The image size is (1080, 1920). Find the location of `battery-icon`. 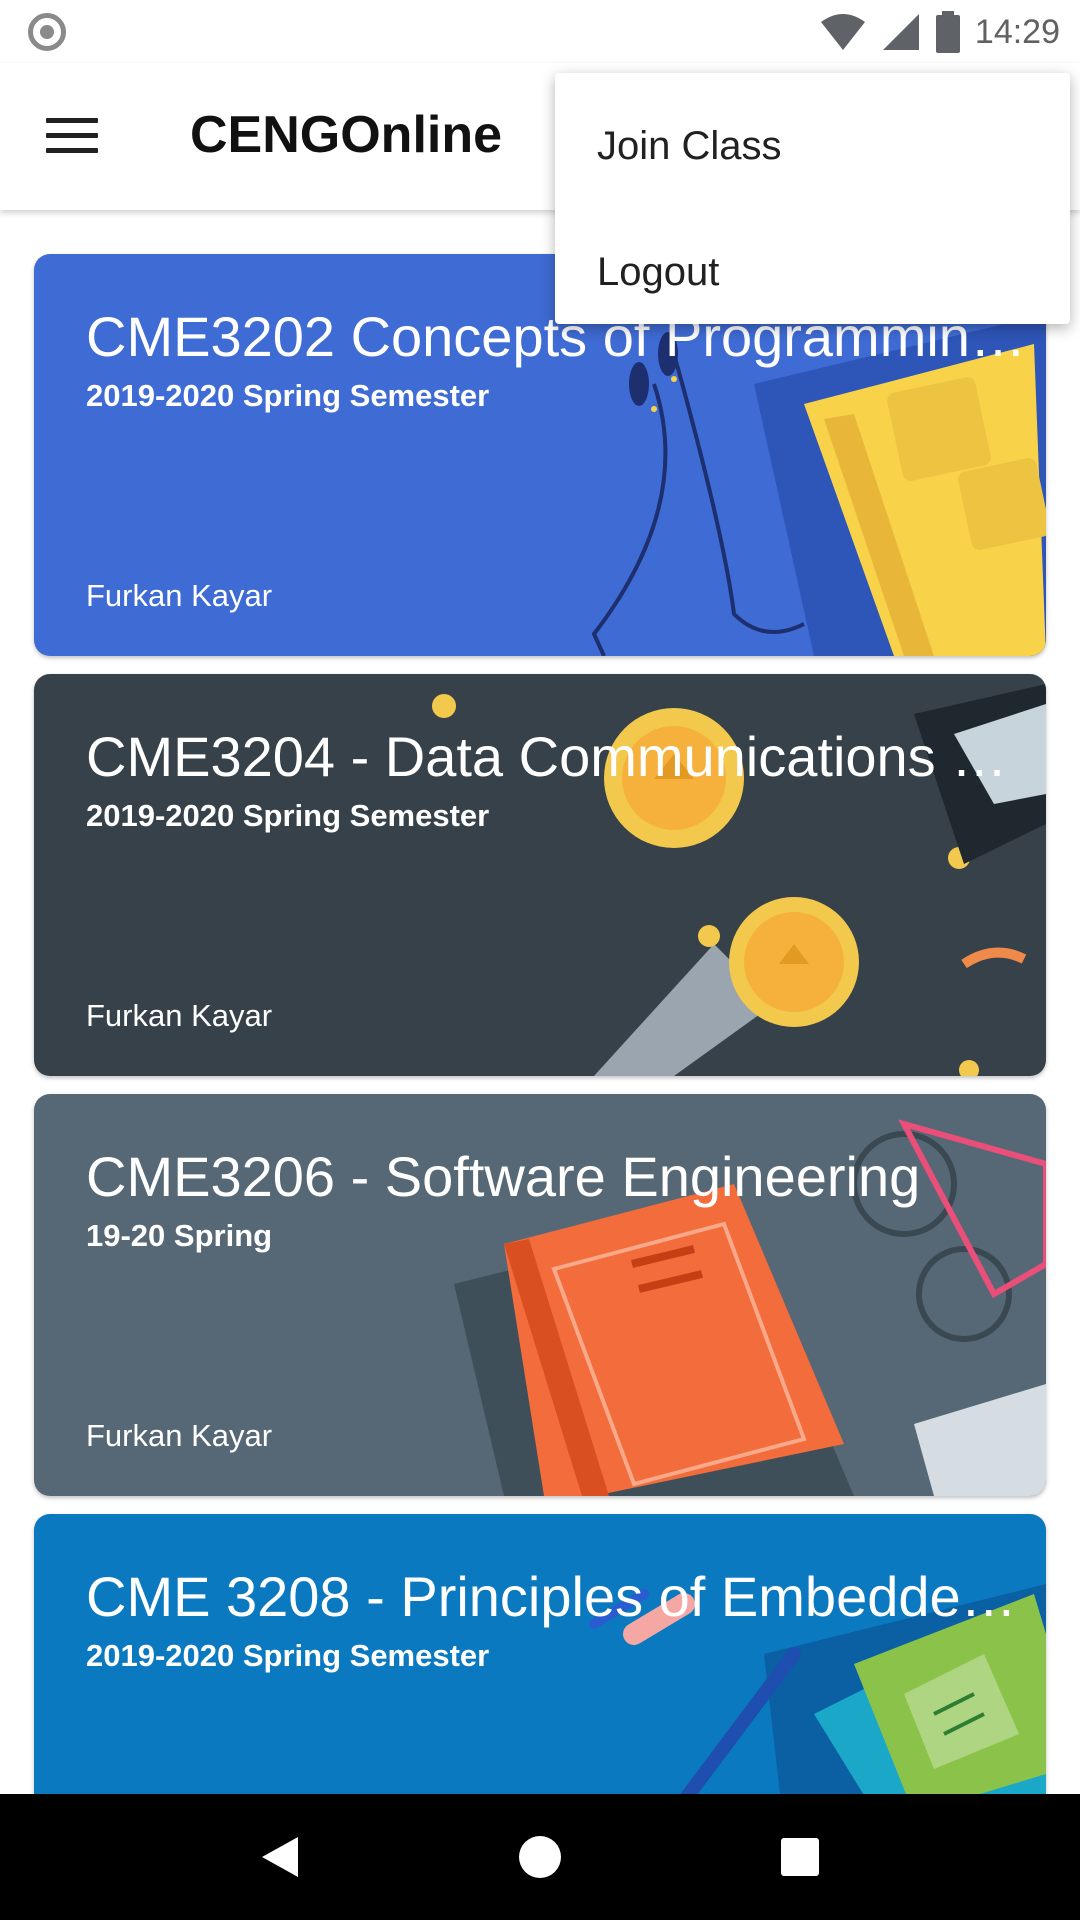

battery-icon is located at coordinates (947, 32).